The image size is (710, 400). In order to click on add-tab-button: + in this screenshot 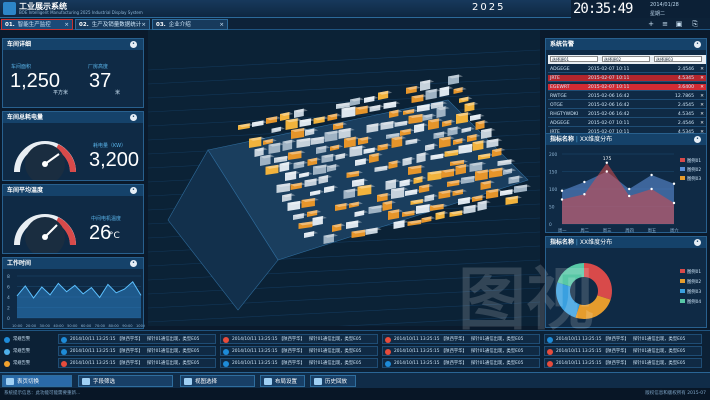, I will do `click(651, 24)`.